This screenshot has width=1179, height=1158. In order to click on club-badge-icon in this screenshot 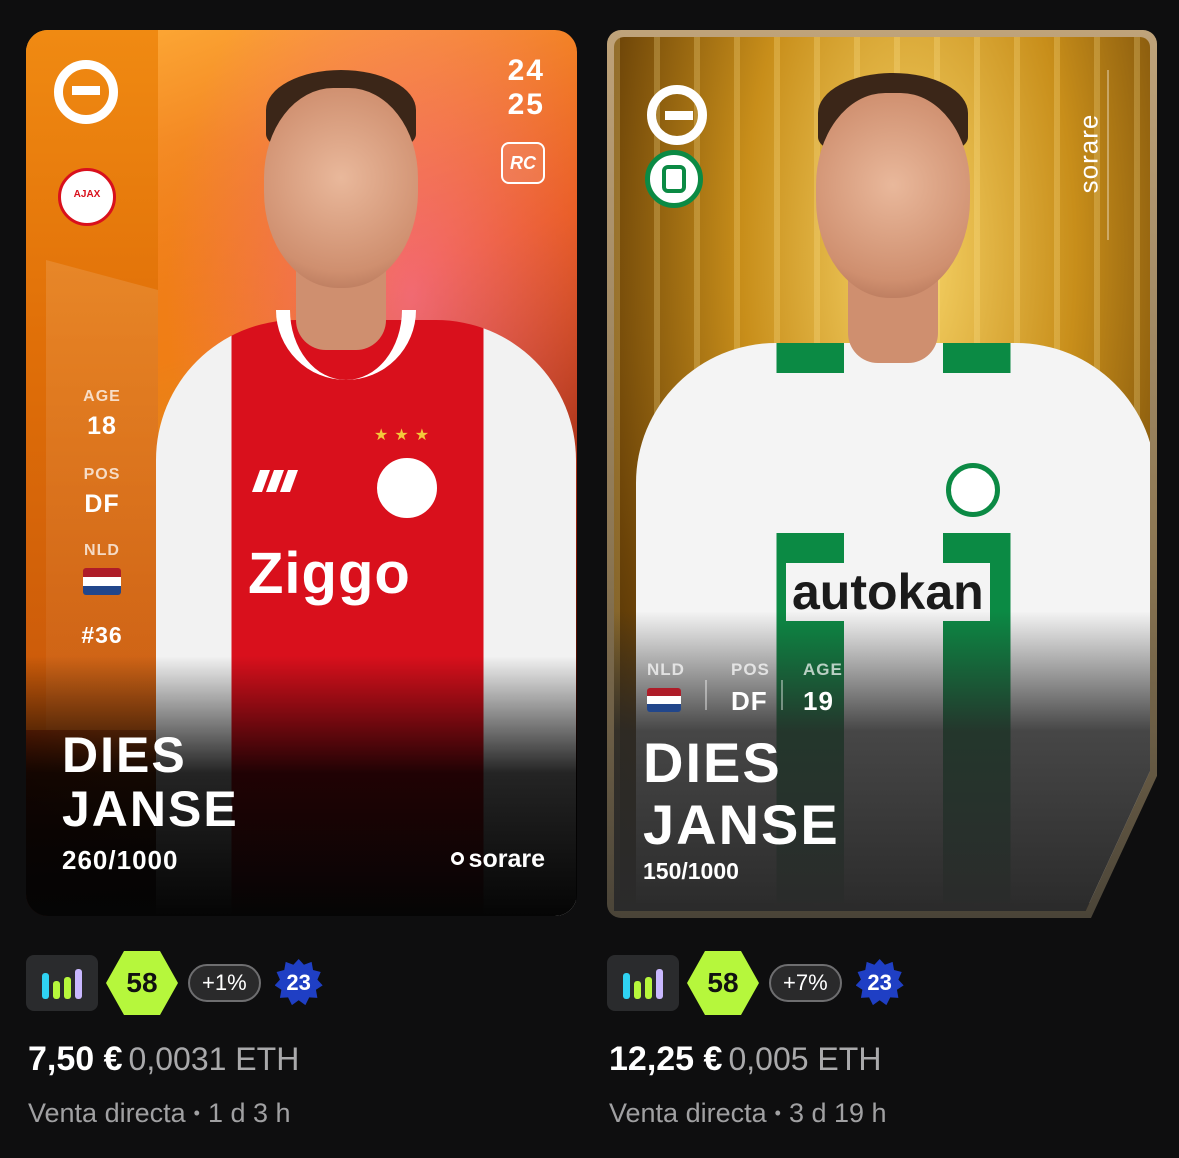, I will do `click(674, 179)`.